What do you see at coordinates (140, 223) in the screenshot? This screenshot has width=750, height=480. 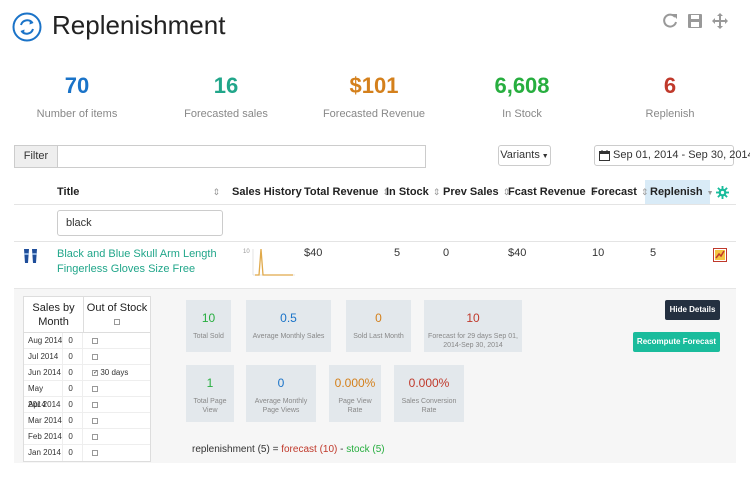 I see `title-search-input: black` at bounding box center [140, 223].